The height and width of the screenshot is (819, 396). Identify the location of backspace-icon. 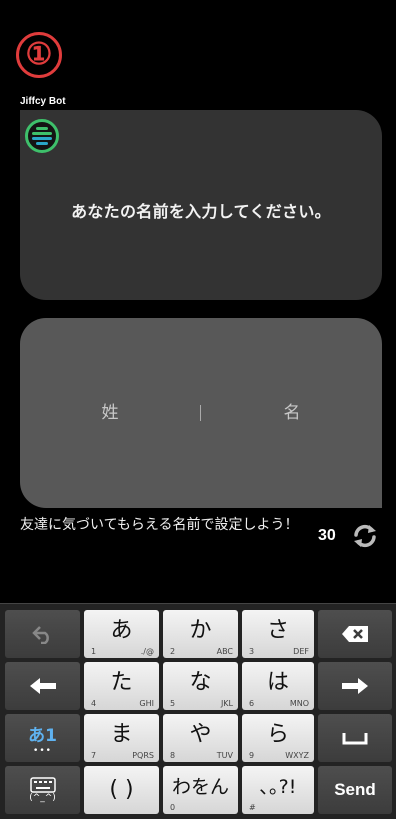
(355, 634).